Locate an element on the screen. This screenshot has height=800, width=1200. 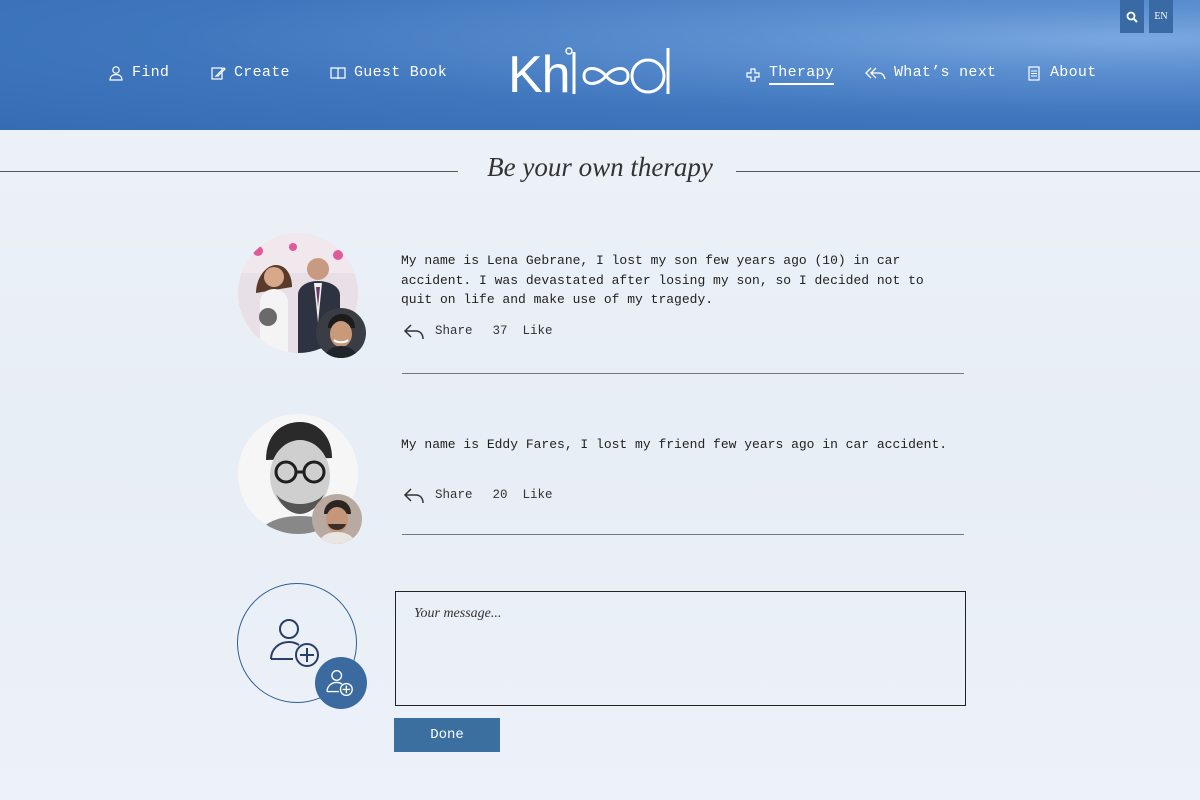
svg-text: Kh is located at coordinates (539, 73).